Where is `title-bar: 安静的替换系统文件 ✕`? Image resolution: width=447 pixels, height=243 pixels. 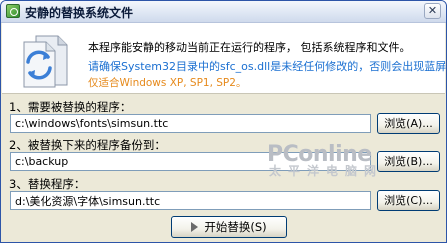 title-bar: 安静的替换系统文件 ✕ is located at coordinates (223, 12).